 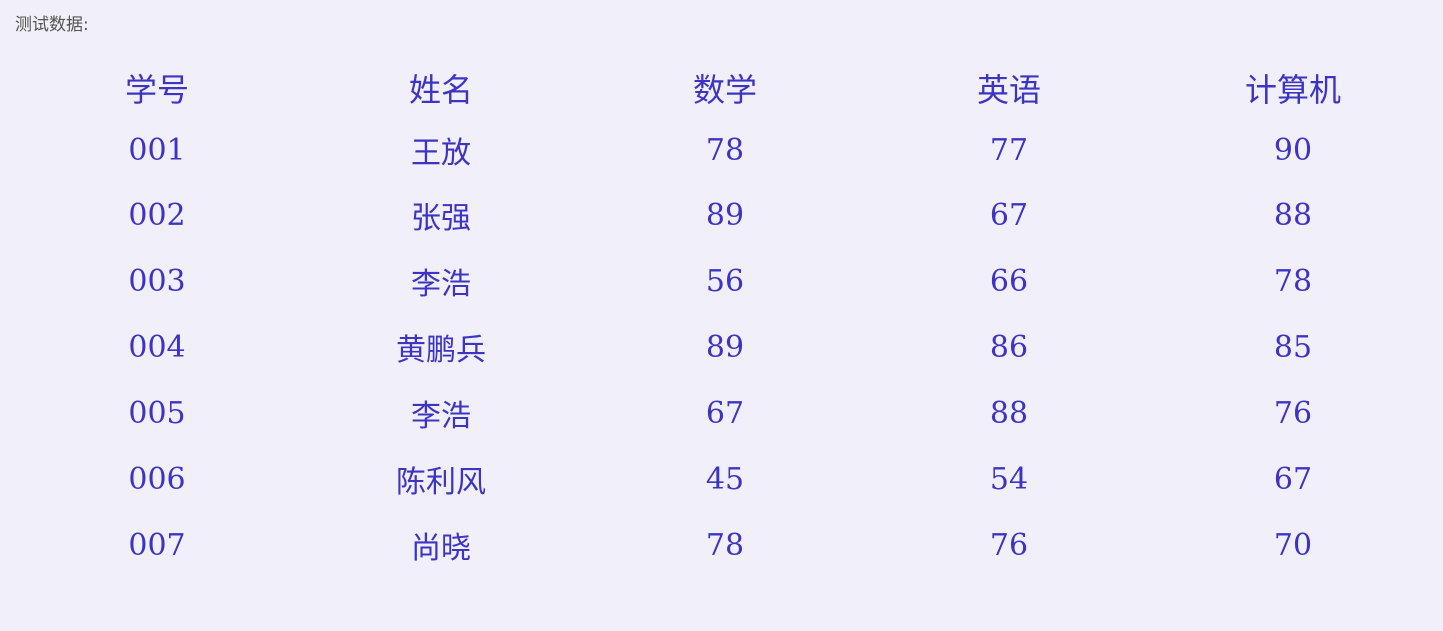 What do you see at coordinates (1293, 545) in the screenshot?
I see `cell-computer: 70` at bounding box center [1293, 545].